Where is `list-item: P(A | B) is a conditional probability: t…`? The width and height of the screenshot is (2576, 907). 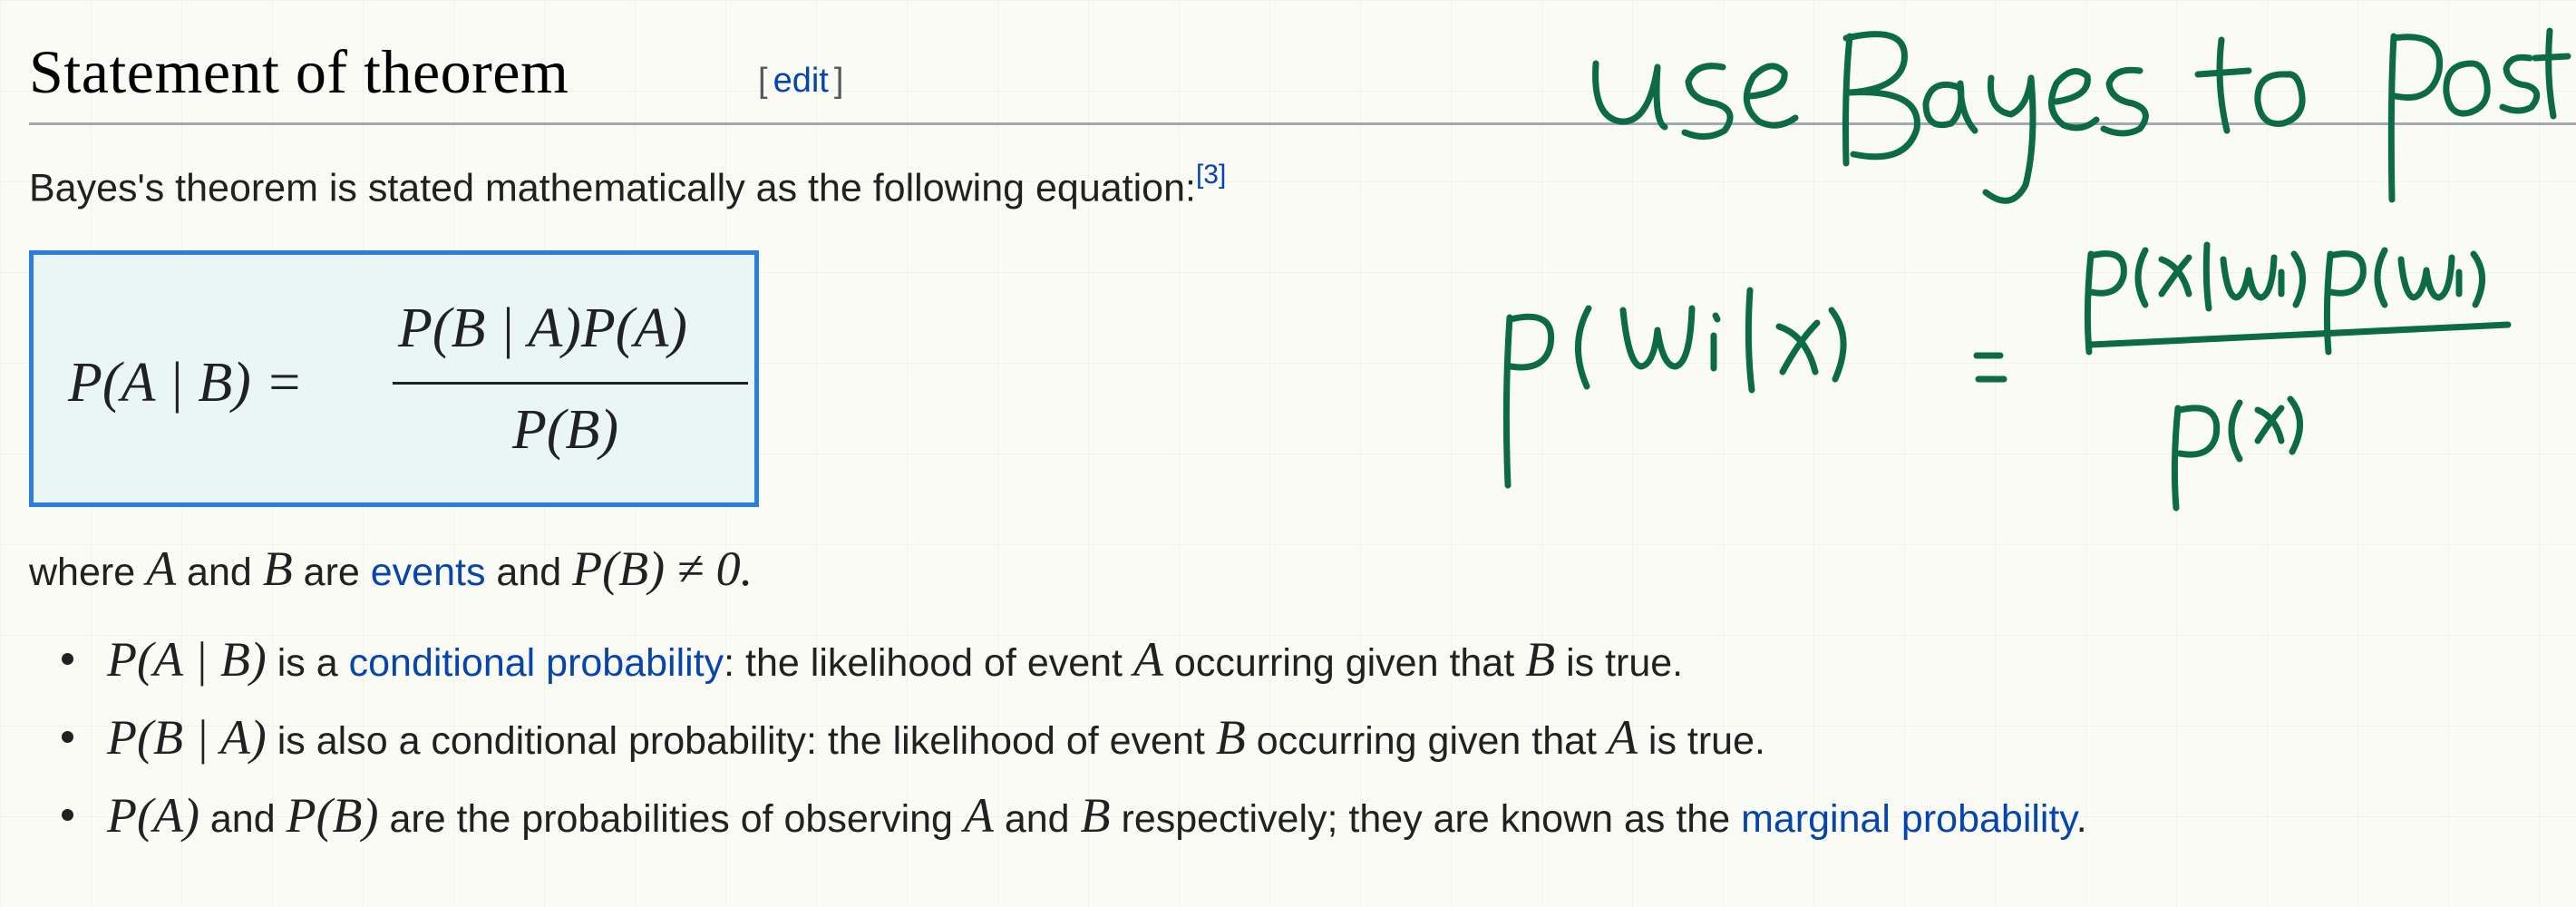 list-item: P(A | B) is a conditional probability: t… is located at coordinates (1072, 670).